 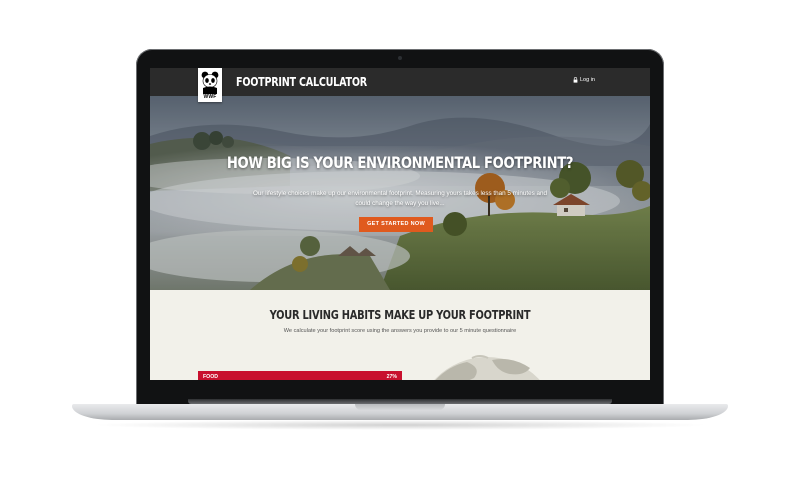 What do you see at coordinates (400, 162) in the screenshot?
I see `hero-title: HOW BIG IS YOUR ENVIRONMENTAL FOOTPRINT?` at bounding box center [400, 162].